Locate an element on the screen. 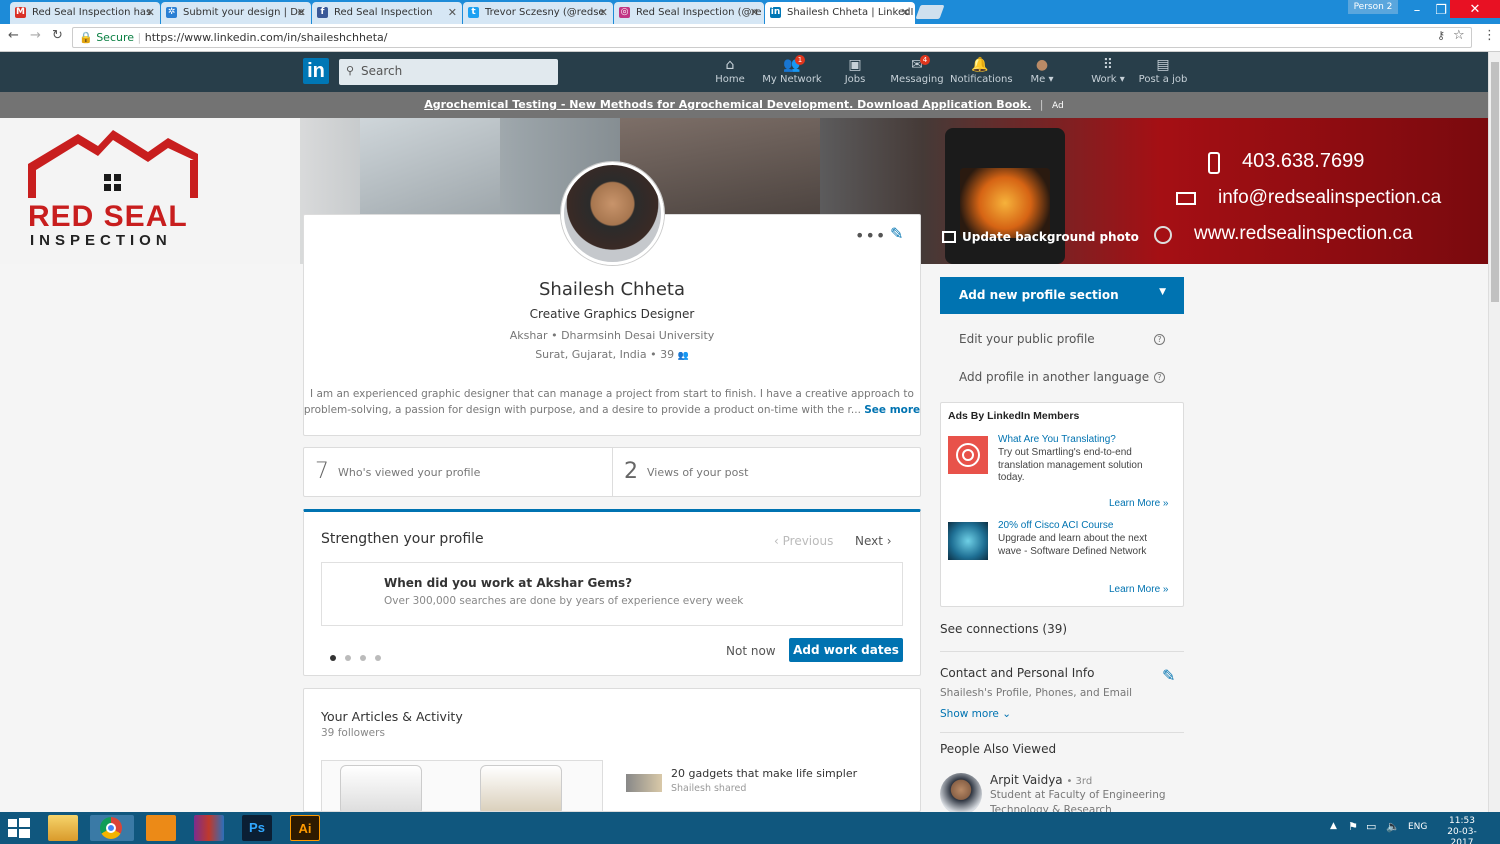 The width and height of the screenshot is (1500, 844). edit-pencil-icon: ✎ is located at coordinates (896, 233).